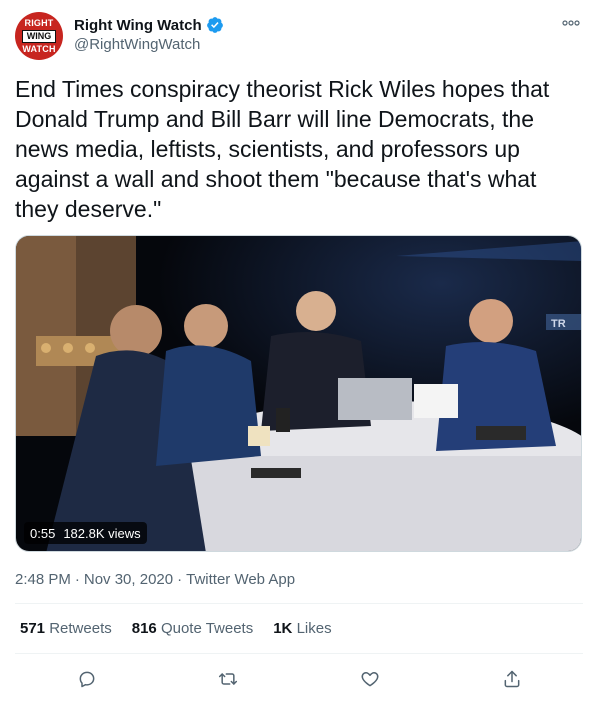 Image resolution: width=598 pixels, height=702 pixels. Describe the element at coordinates (33, 628) in the screenshot. I see `retweets-count: 571` at that location.